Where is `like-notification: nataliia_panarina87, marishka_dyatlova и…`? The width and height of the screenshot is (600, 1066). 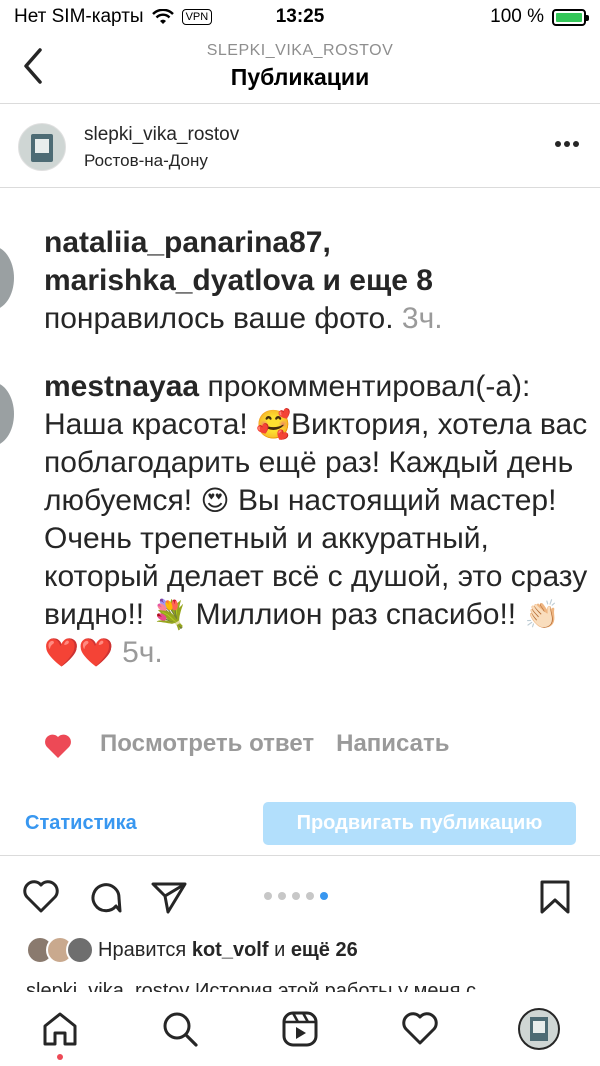 like-notification: nataliia_panarina87, marishka_dyatlova и… is located at coordinates (316, 281).